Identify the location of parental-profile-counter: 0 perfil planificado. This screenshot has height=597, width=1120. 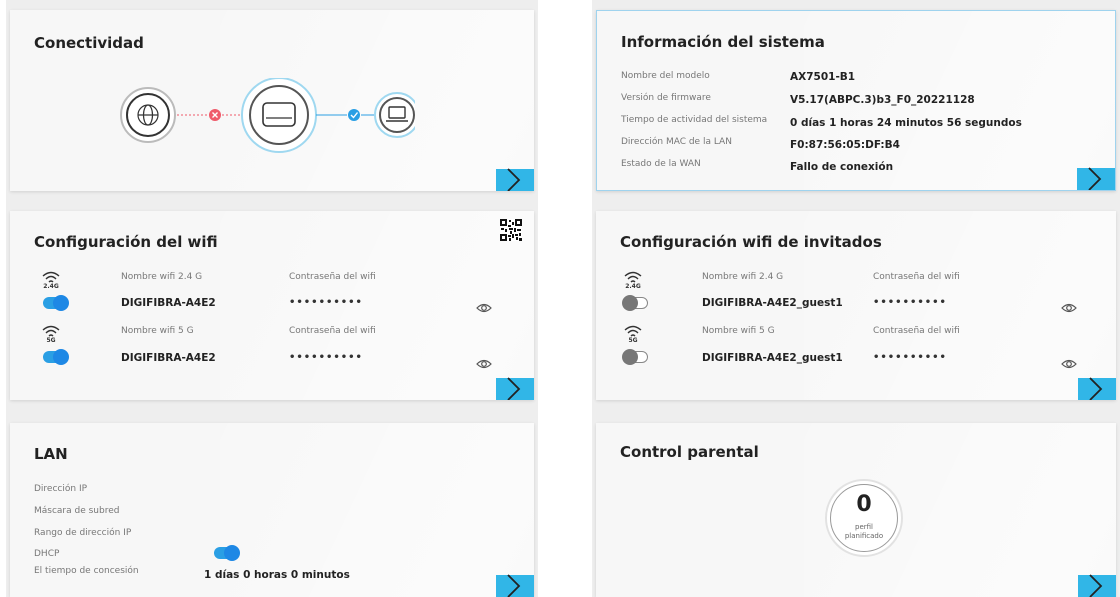
(864, 518).